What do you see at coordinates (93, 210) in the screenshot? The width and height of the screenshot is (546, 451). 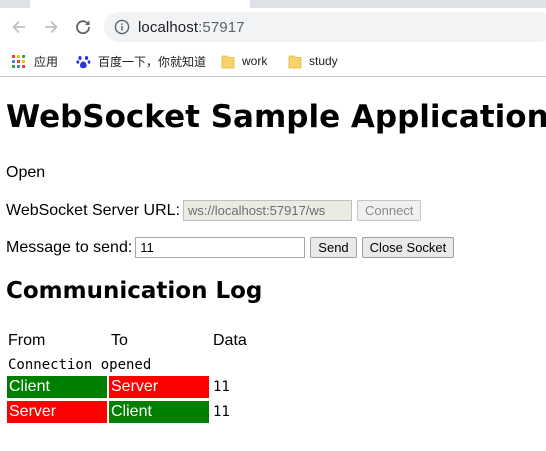 I see `server-url-label: WebSocket Server URL:` at bounding box center [93, 210].